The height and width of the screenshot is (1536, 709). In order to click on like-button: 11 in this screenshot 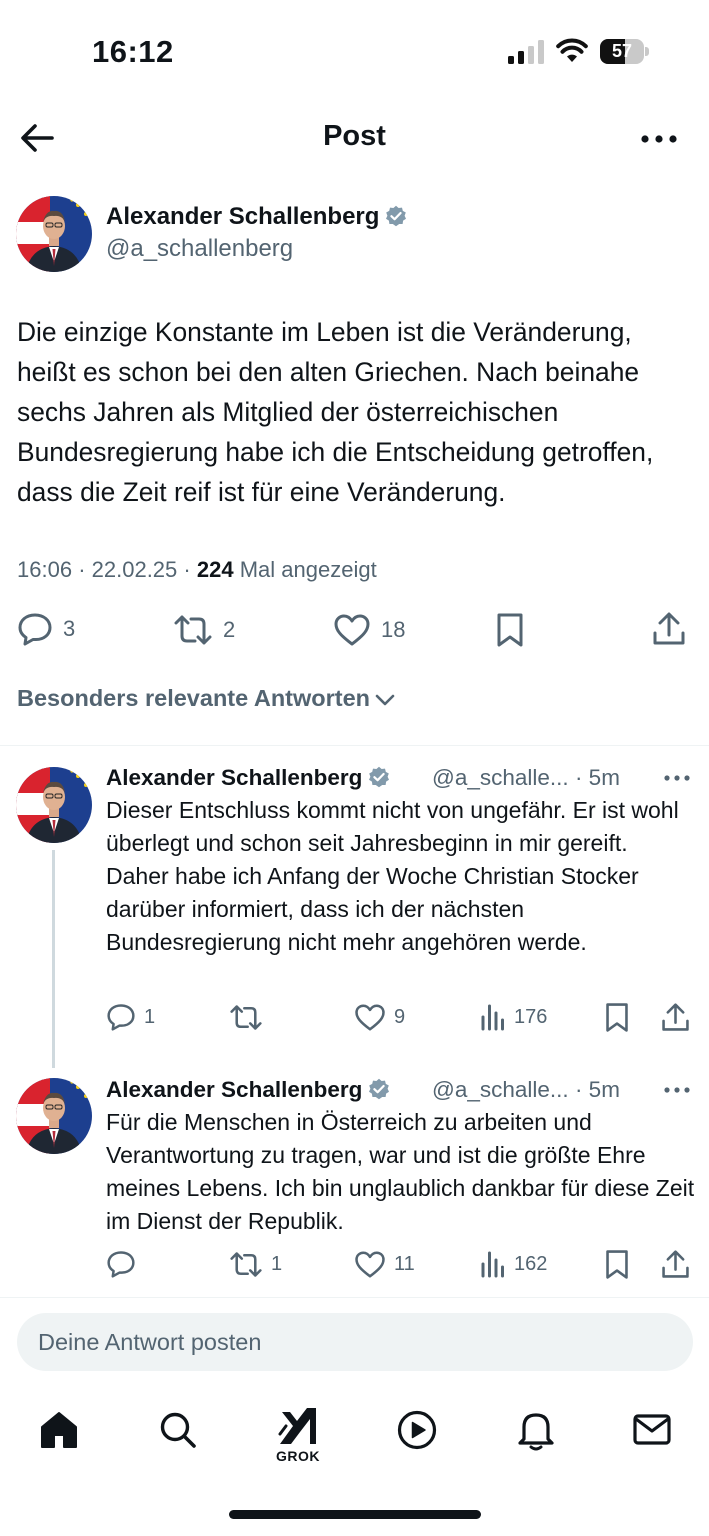, I will do `click(384, 1264)`.